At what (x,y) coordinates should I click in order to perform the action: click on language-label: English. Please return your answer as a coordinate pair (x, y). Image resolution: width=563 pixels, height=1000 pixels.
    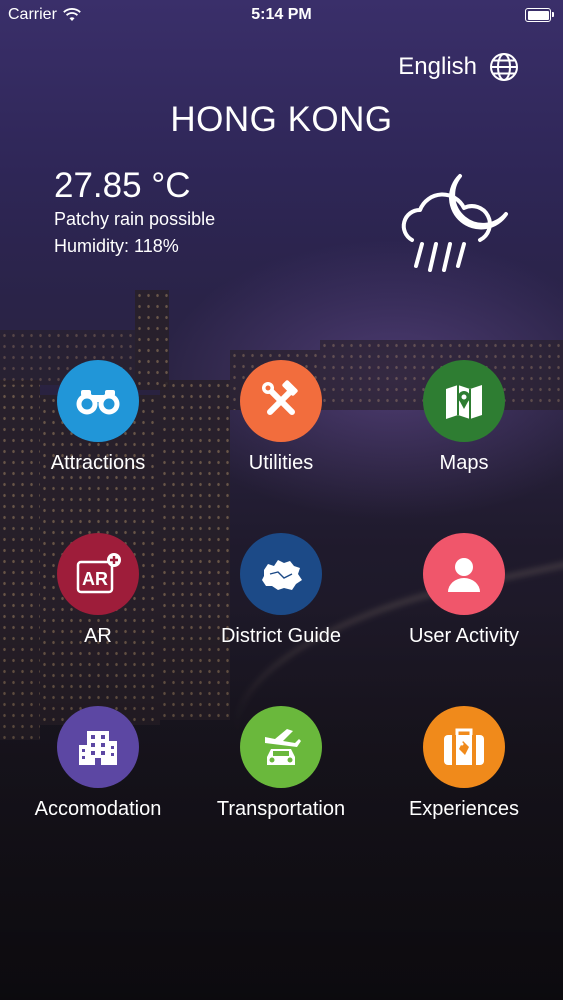
    Looking at the image, I should click on (437, 66).